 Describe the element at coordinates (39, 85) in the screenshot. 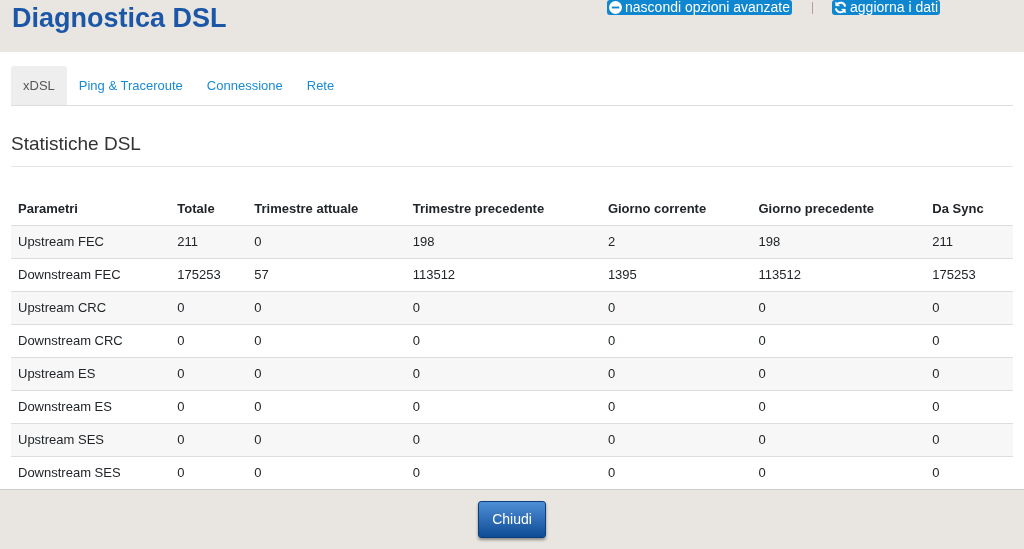

I see `tab: xDSL` at that location.